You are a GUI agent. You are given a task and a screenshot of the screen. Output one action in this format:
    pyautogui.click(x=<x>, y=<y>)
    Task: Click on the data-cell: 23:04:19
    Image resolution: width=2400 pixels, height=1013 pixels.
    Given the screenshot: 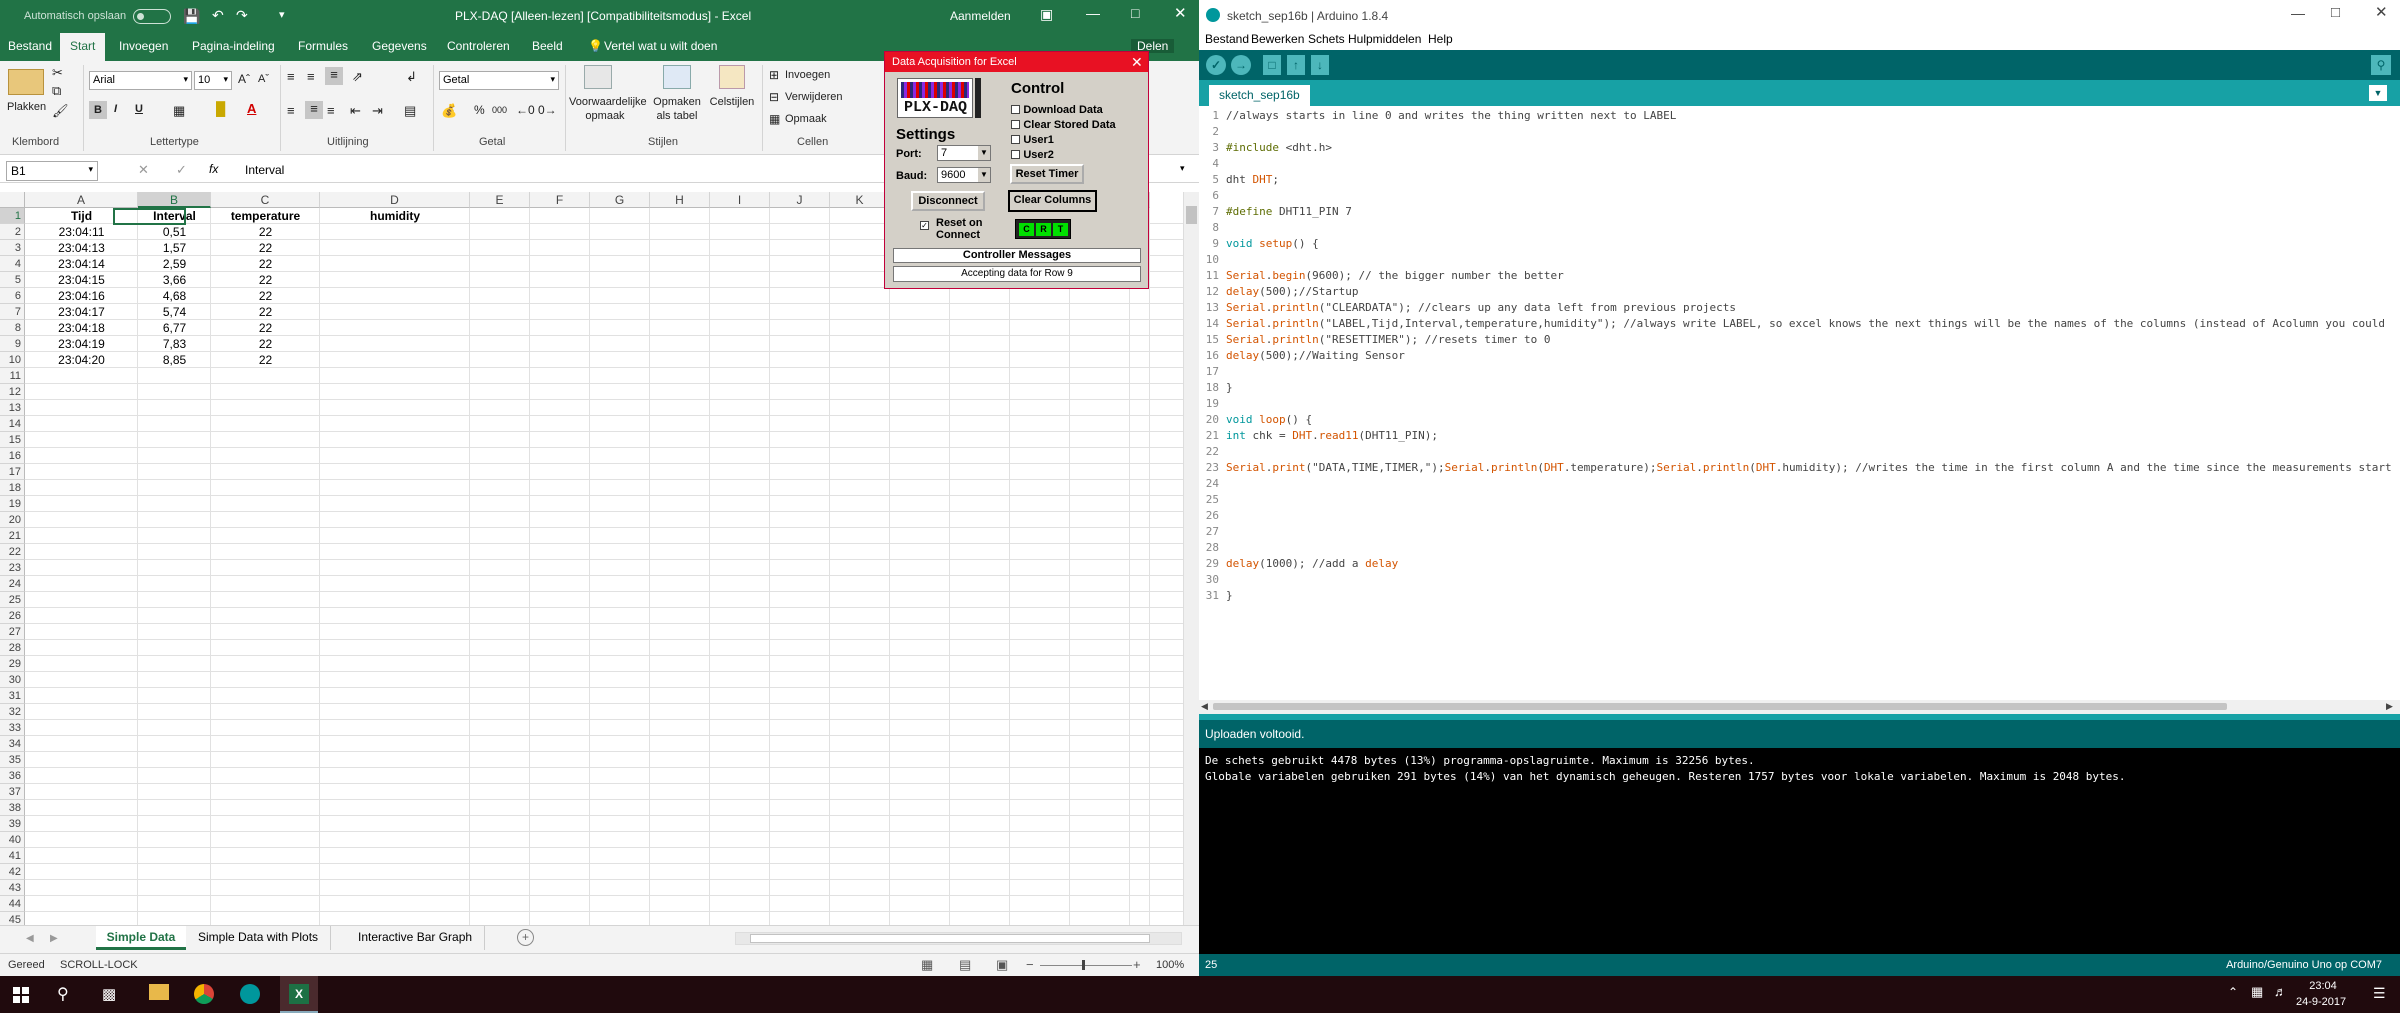 What is the action you would take?
    pyautogui.click(x=81, y=344)
    